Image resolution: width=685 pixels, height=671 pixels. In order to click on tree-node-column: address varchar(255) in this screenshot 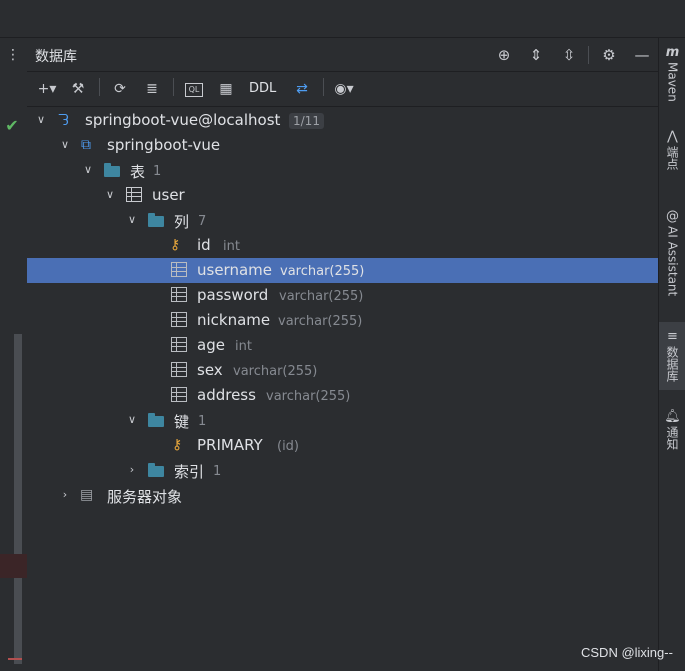, I will do `click(342, 395)`.